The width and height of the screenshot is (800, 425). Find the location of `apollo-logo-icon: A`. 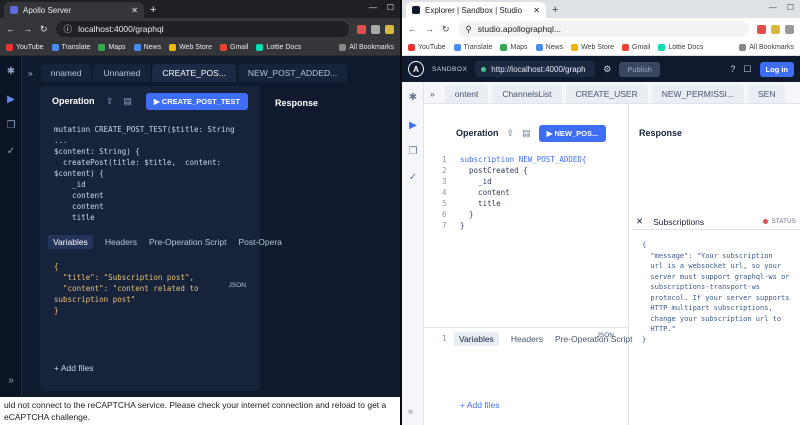

apollo-logo-icon: A is located at coordinates (416, 69).